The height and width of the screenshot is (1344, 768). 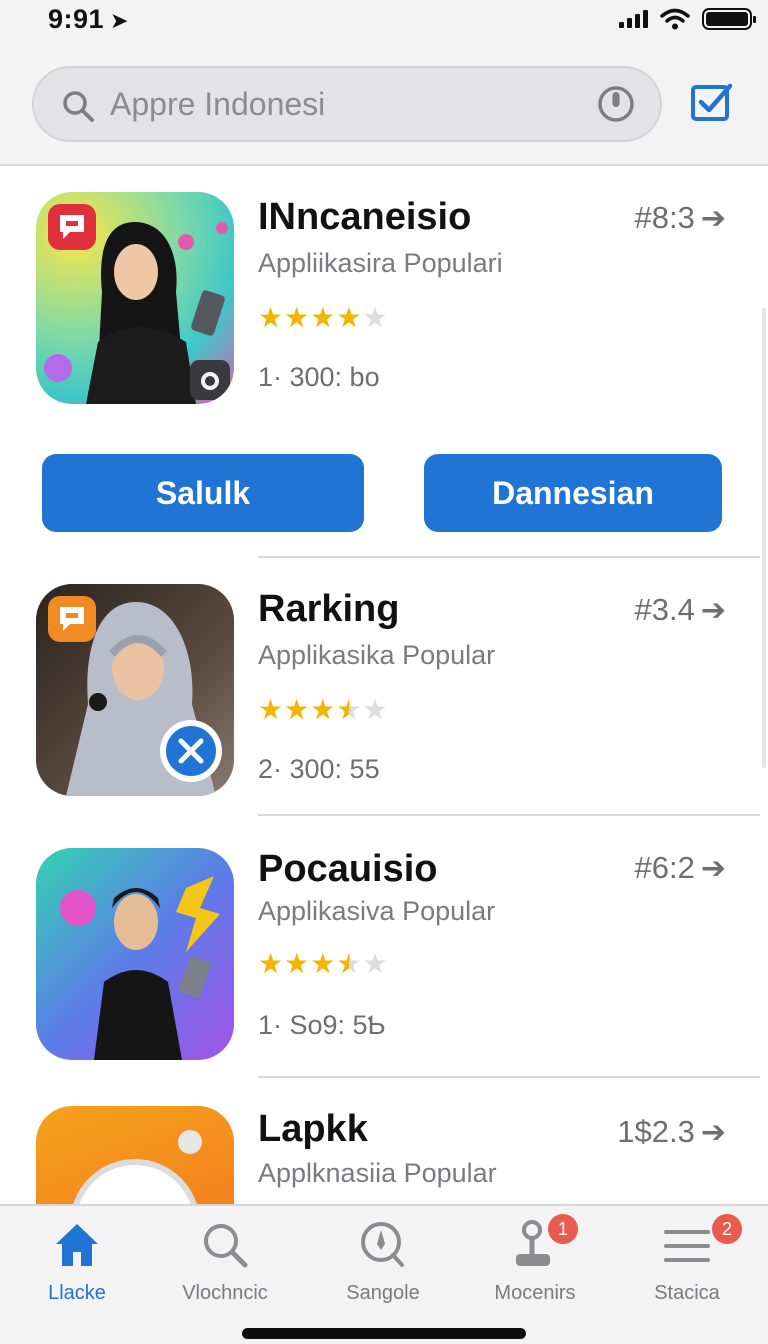 I want to click on wifi-icon, so click(x=675, y=19).